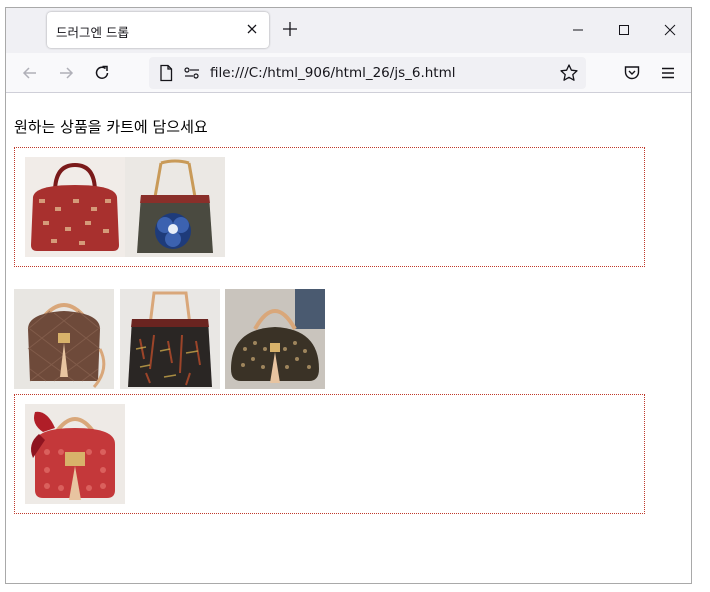 The height and width of the screenshot is (592, 710). I want to click on product-red-patterned-bag, so click(75, 207).